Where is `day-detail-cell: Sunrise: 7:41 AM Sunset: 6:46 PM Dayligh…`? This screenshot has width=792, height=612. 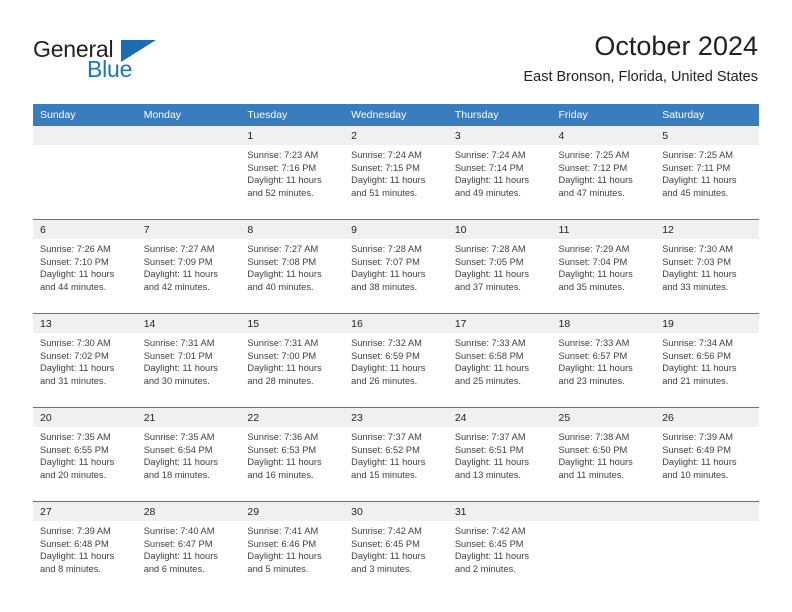
day-detail-cell: Sunrise: 7:41 AM Sunset: 6:46 PM Dayligh… is located at coordinates (292, 558).